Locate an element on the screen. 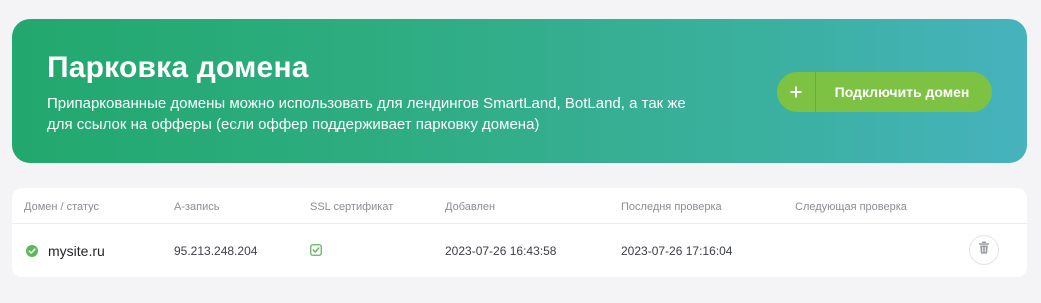  added-value: 2023-07-26 16:43:58 is located at coordinates (501, 251).